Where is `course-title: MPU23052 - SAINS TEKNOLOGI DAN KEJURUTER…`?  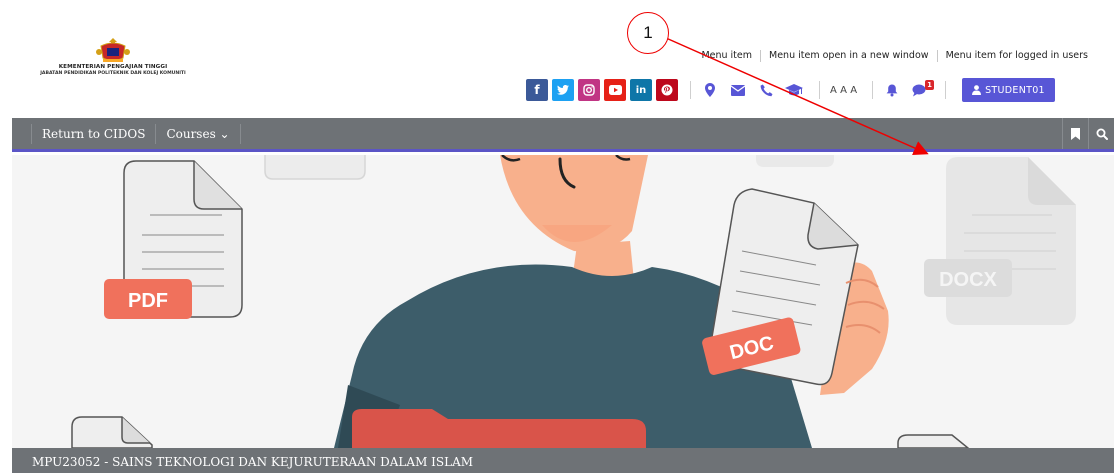 course-title: MPU23052 - SAINS TEKNOLOGI DAN KEJURUTER… is located at coordinates (253, 462).